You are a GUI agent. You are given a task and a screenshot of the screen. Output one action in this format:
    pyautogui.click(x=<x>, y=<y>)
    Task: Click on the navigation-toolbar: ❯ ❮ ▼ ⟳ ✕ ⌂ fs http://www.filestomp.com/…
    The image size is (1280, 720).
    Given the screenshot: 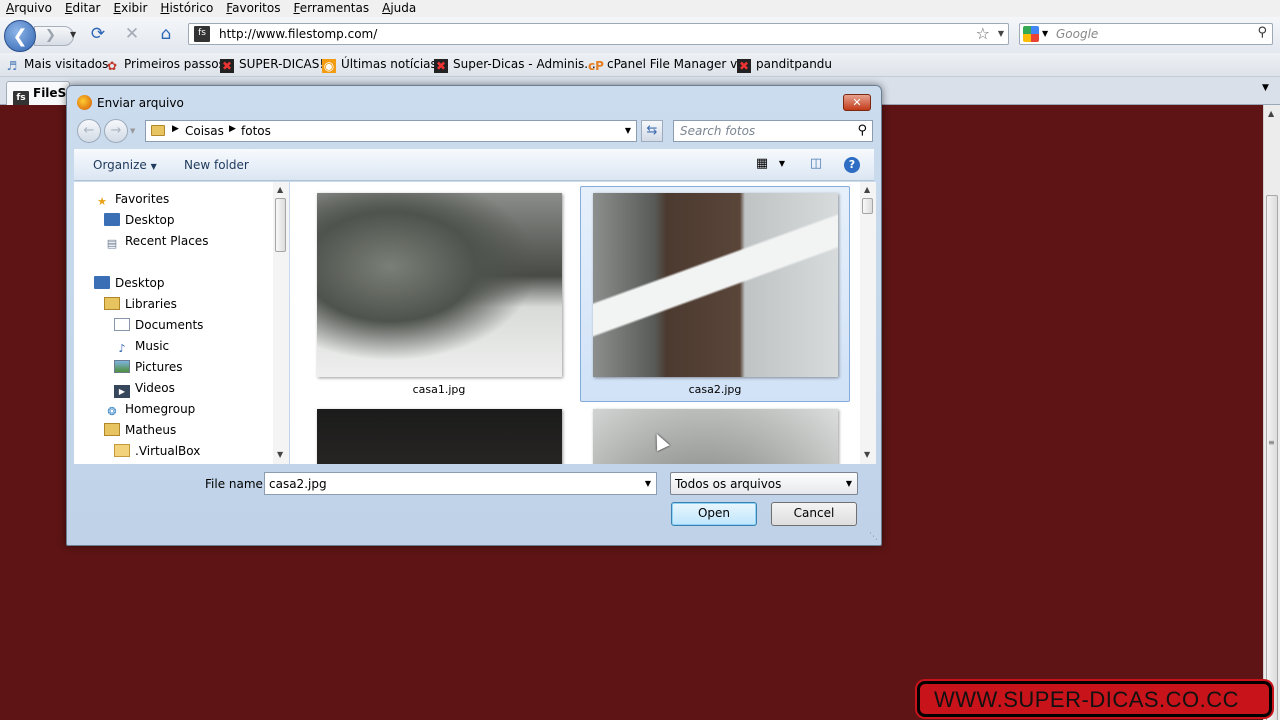 What is the action you would take?
    pyautogui.click(x=640, y=35)
    